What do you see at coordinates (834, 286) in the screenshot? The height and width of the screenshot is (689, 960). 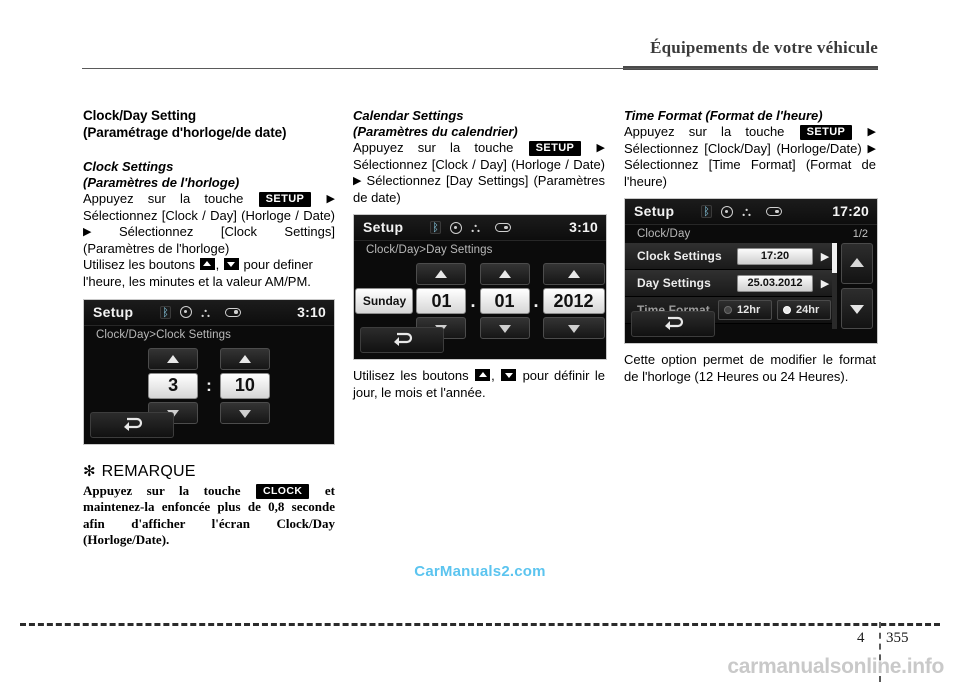 I see `scrollbar-track` at bounding box center [834, 286].